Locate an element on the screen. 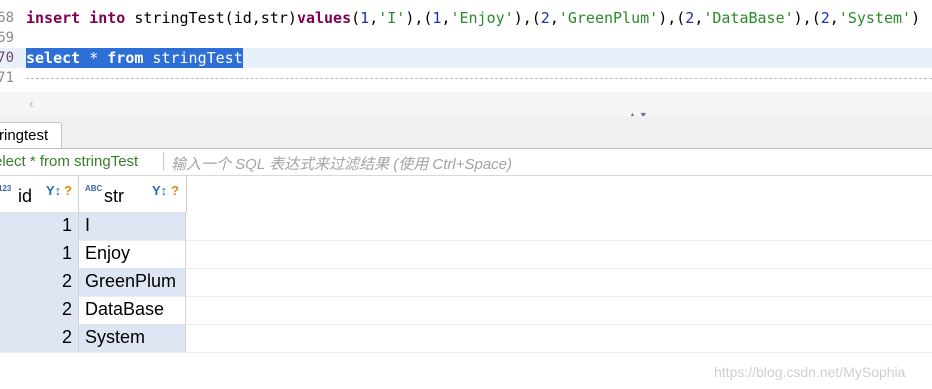 This screenshot has height=389, width=932. code-token: * is located at coordinates (94, 58).